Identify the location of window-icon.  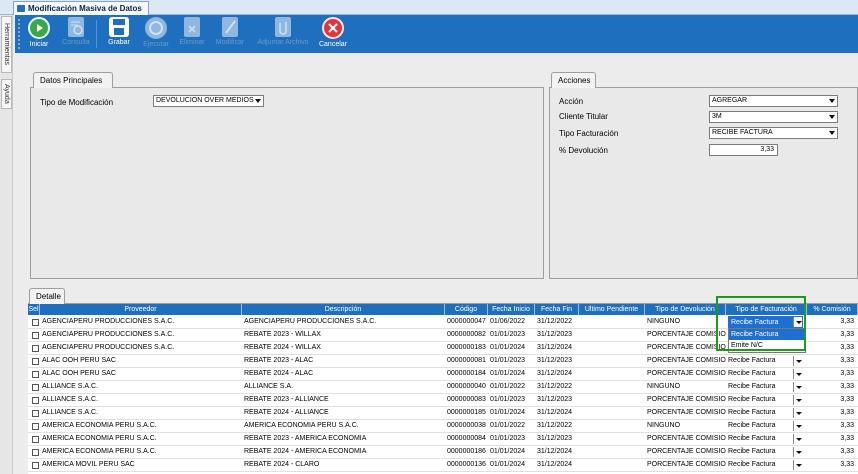
(21, 8).